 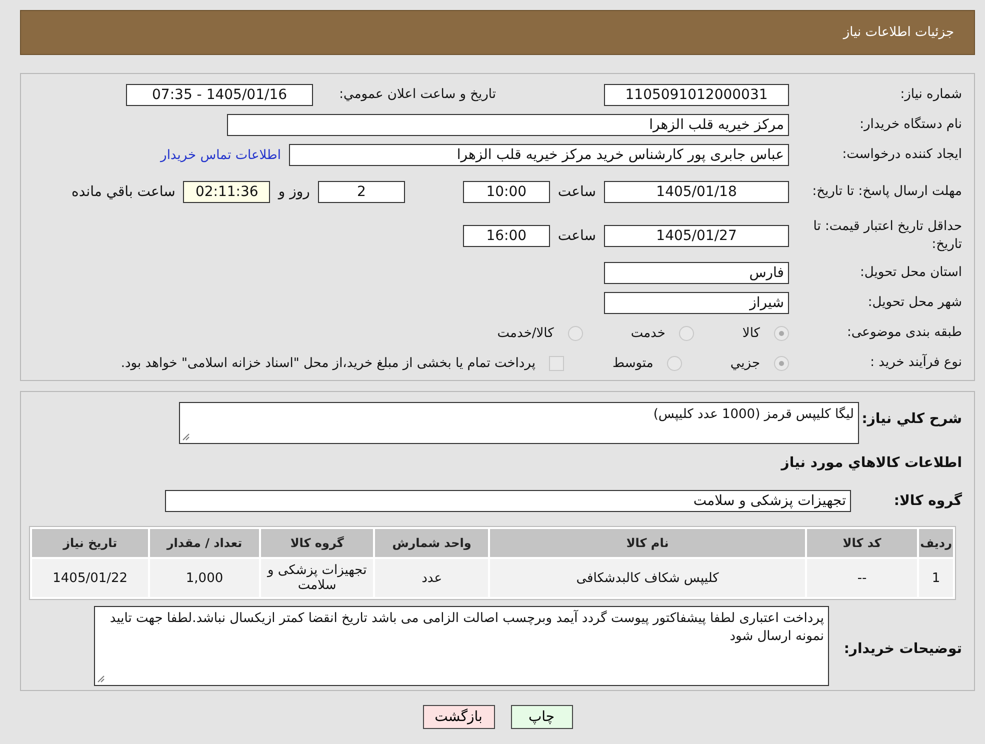 I want to click on radio-label: کالا, so click(x=751, y=333).